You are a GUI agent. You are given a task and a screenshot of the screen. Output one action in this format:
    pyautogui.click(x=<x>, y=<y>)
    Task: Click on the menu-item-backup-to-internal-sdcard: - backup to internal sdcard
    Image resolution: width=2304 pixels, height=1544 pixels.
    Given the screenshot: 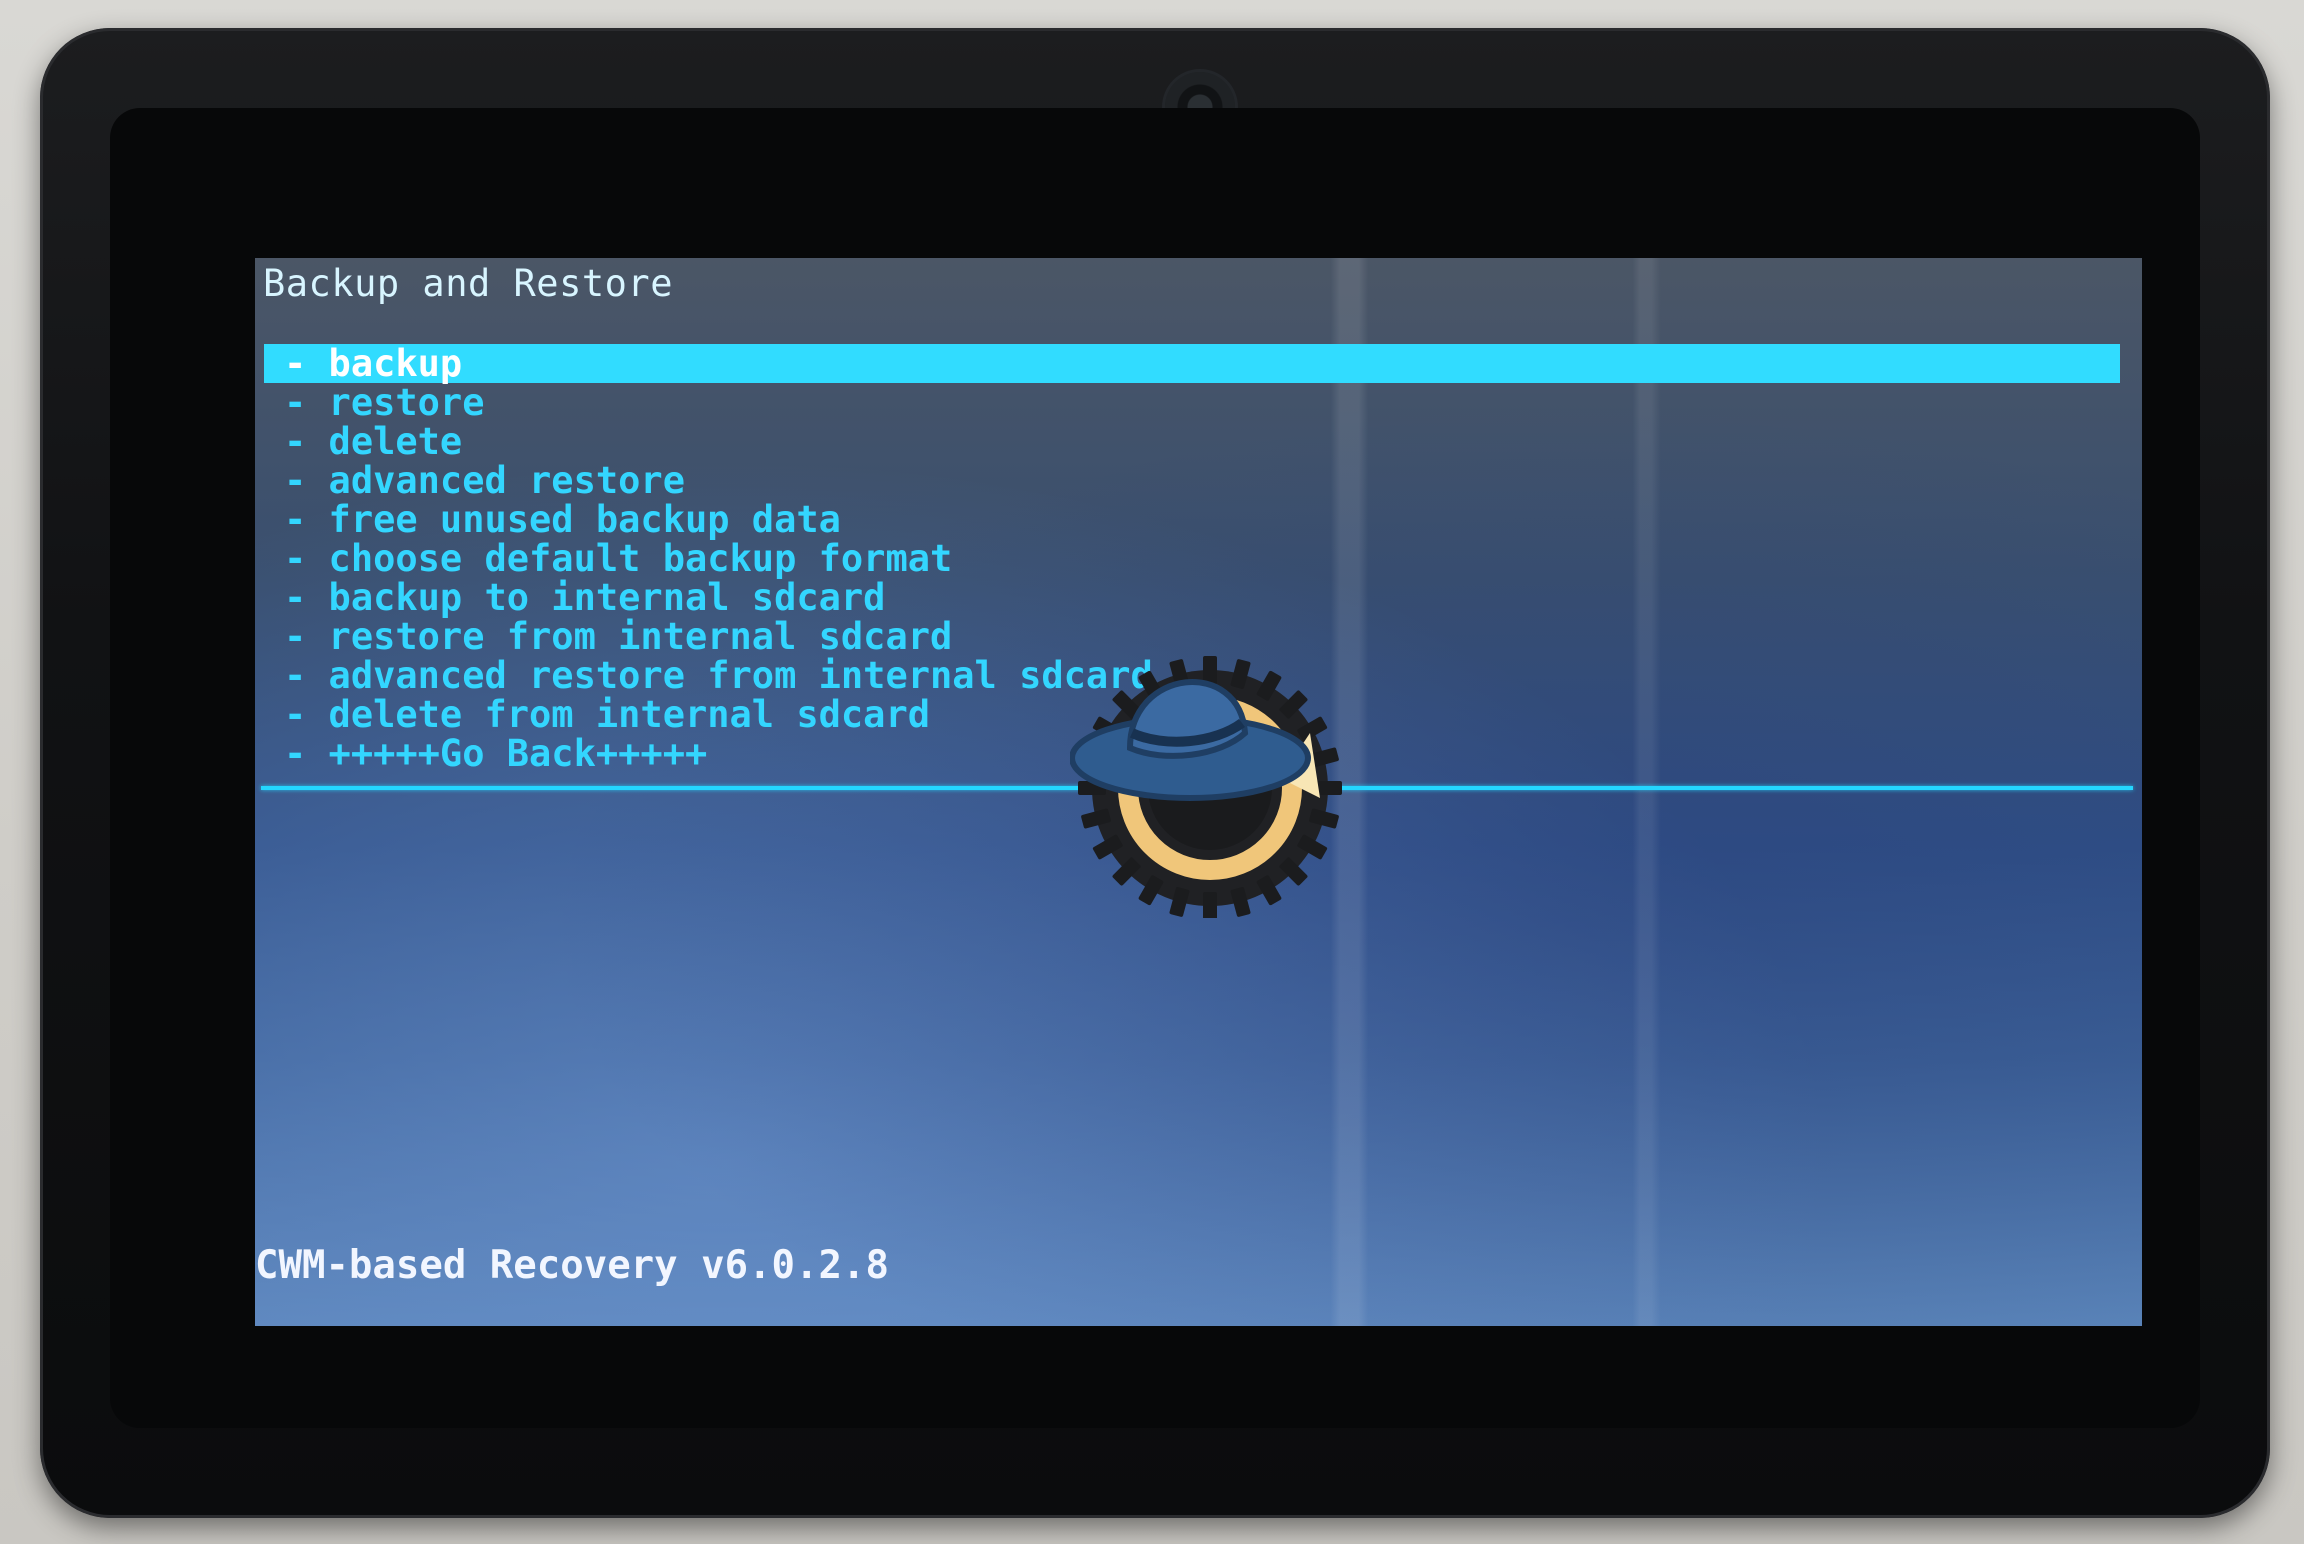 What is the action you would take?
    pyautogui.click(x=1192, y=597)
    